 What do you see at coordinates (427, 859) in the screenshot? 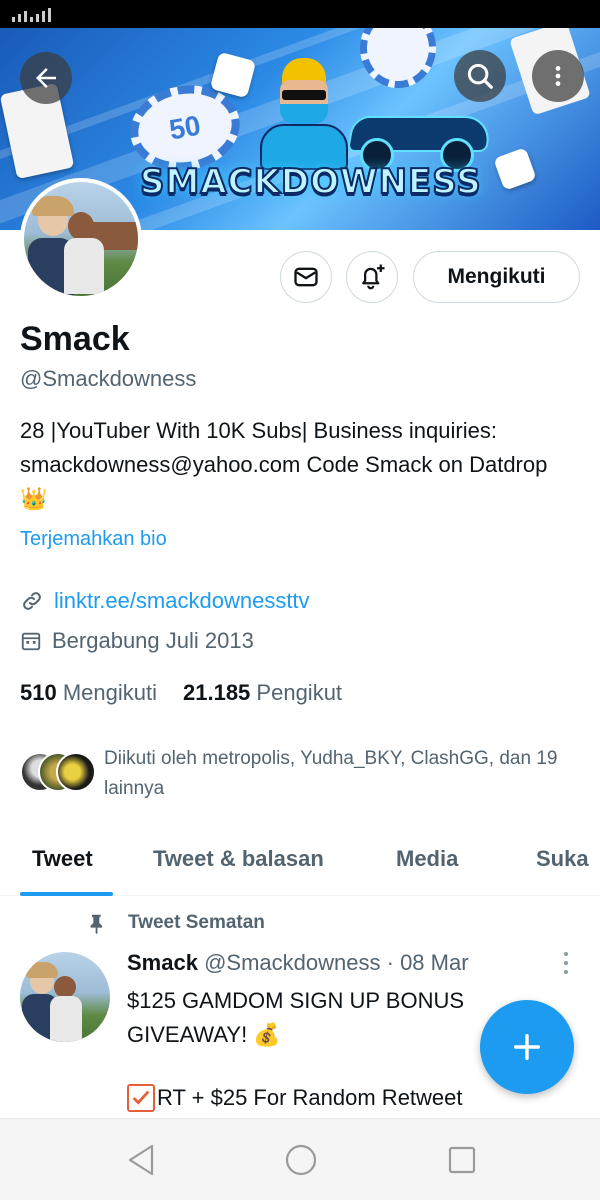
I see `tab-media: Media` at bounding box center [427, 859].